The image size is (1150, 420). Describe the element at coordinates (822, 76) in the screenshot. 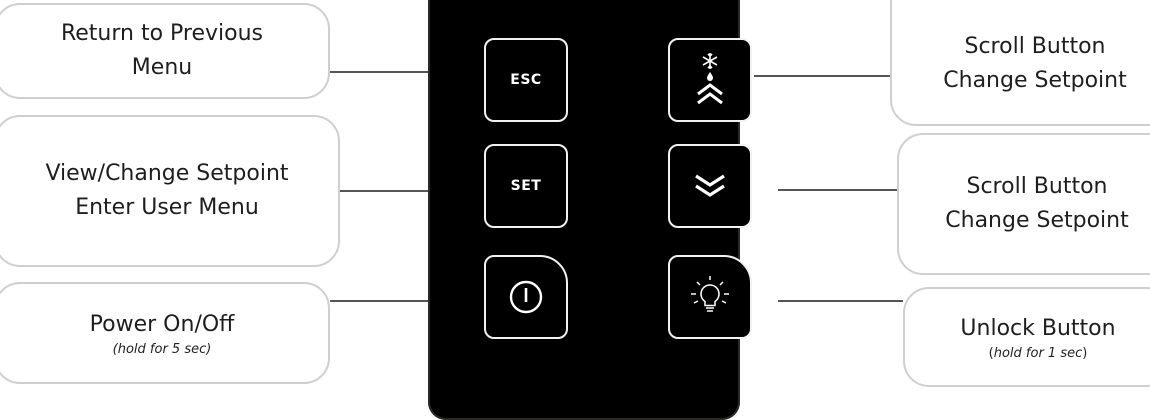

I see `up-connector` at that location.